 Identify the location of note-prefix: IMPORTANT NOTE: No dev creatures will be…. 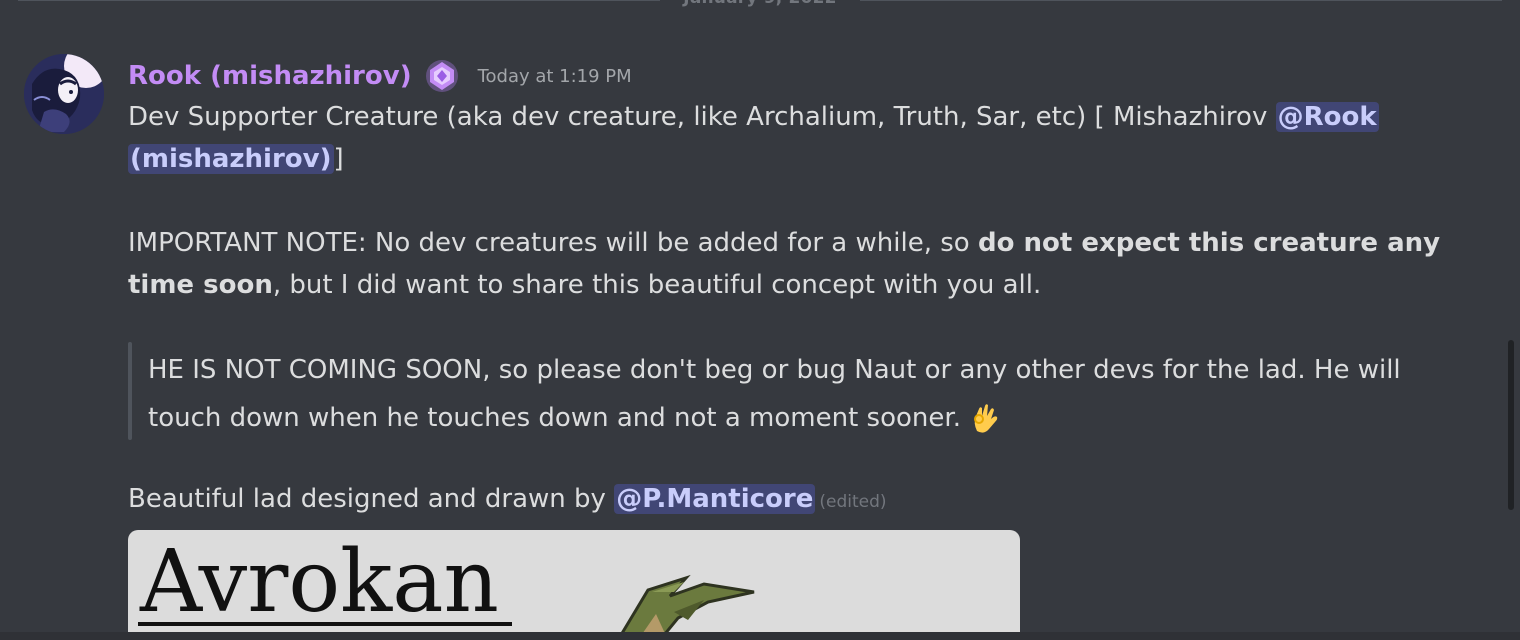
(553, 243).